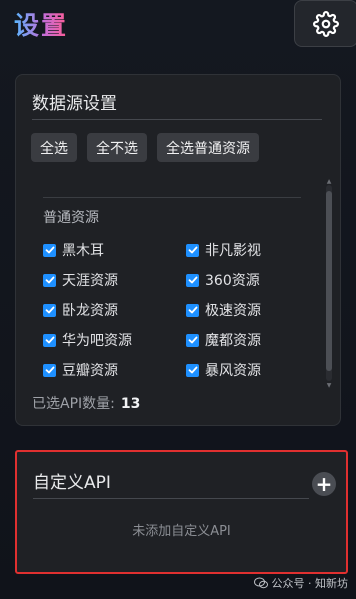  Describe the element at coordinates (208, 147) in the screenshot. I see `select-normal-button: 全选普通资源` at that location.